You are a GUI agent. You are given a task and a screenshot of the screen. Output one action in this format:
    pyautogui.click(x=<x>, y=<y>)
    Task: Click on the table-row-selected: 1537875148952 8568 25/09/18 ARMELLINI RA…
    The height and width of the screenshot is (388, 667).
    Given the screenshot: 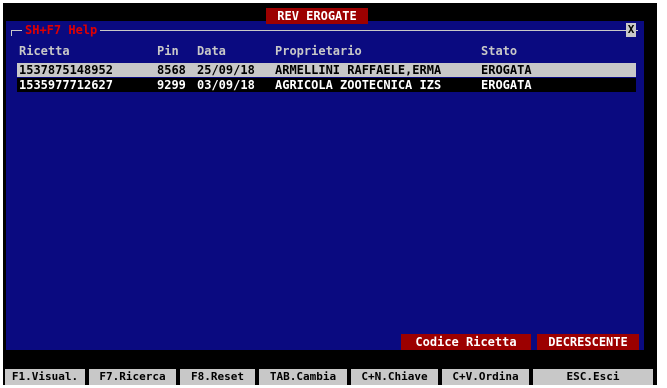 What is the action you would take?
    pyautogui.click(x=326, y=70)
    